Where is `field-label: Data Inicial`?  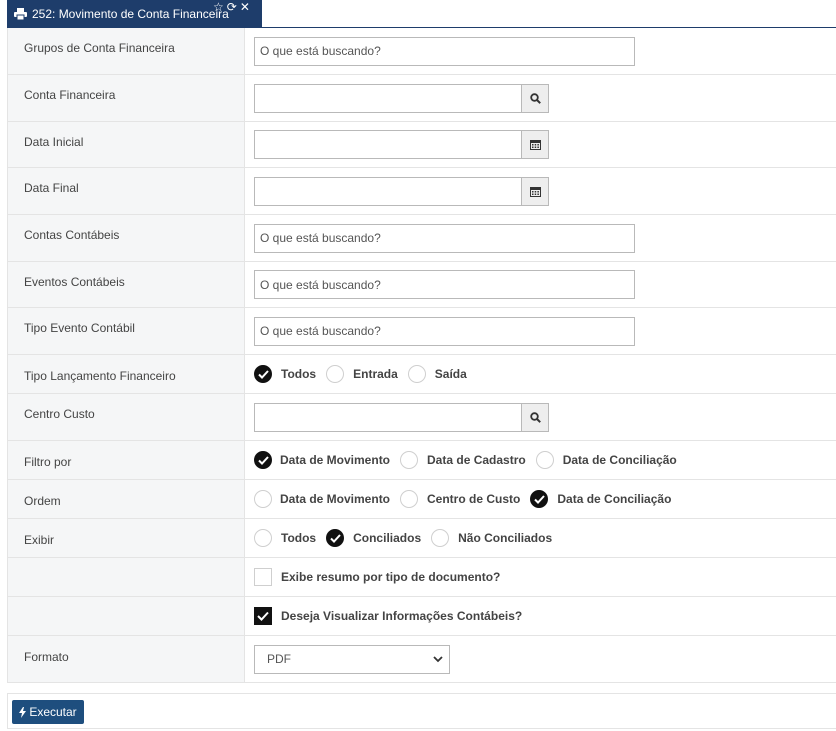 field-label: Data Inicial is located at coordinates (126, 144).